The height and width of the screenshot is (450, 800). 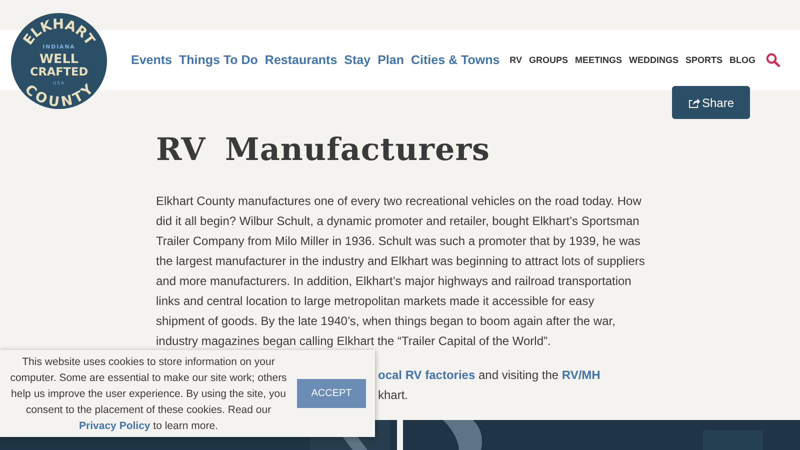 I want to click on page-title: RV Manufacturers, so click(x=323, y=150).